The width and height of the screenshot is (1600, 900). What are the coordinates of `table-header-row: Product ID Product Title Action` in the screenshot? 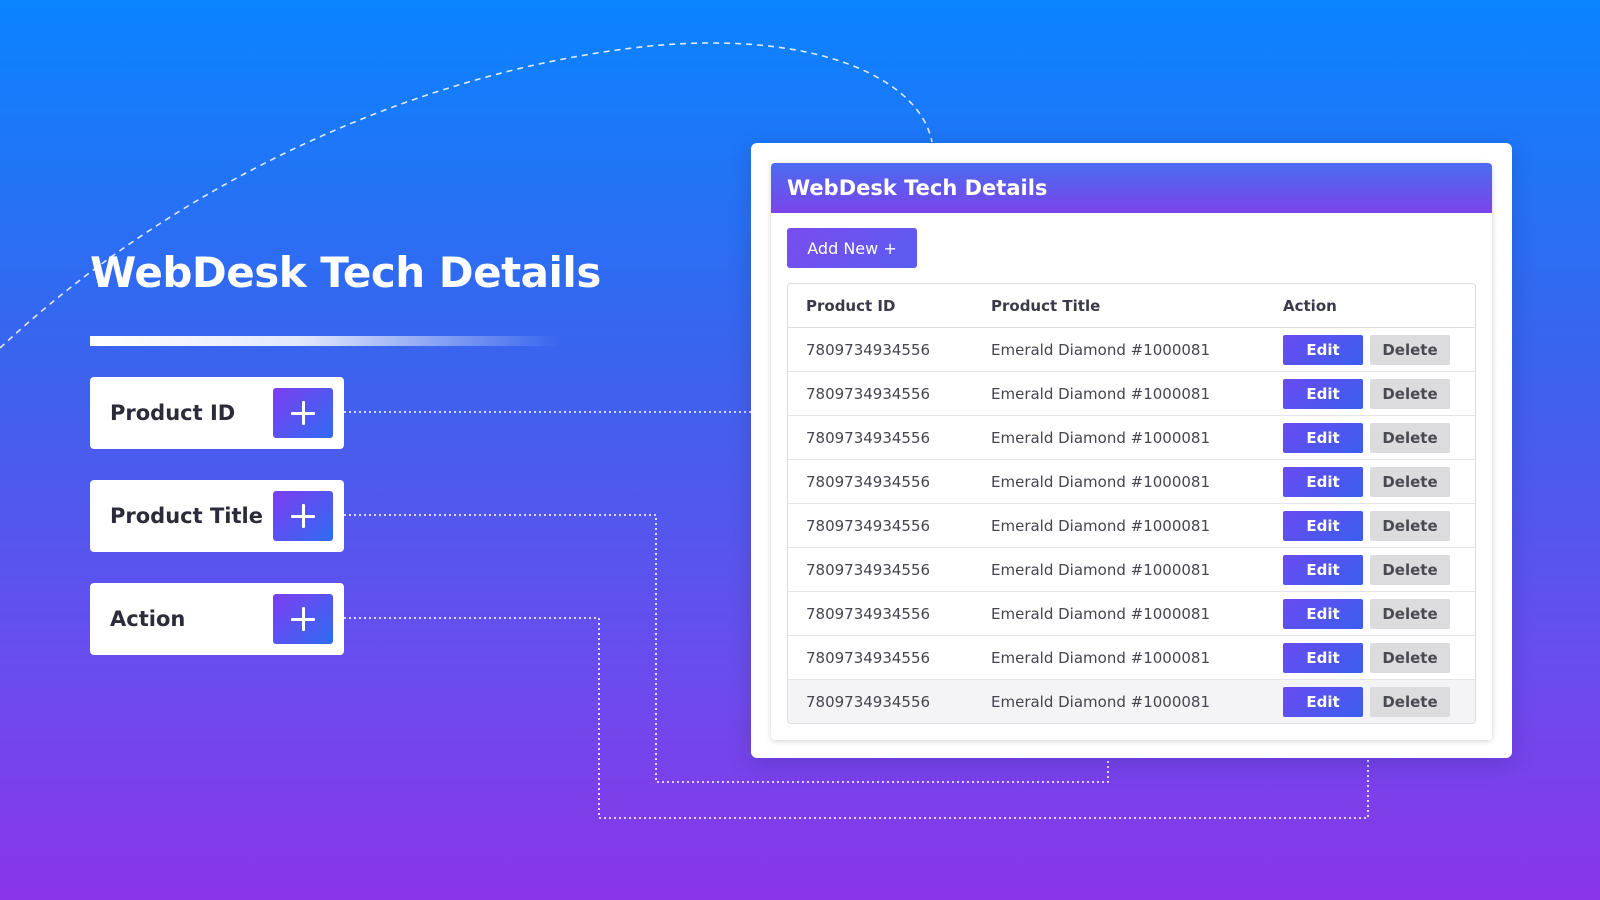 It's located at (1131, 306).